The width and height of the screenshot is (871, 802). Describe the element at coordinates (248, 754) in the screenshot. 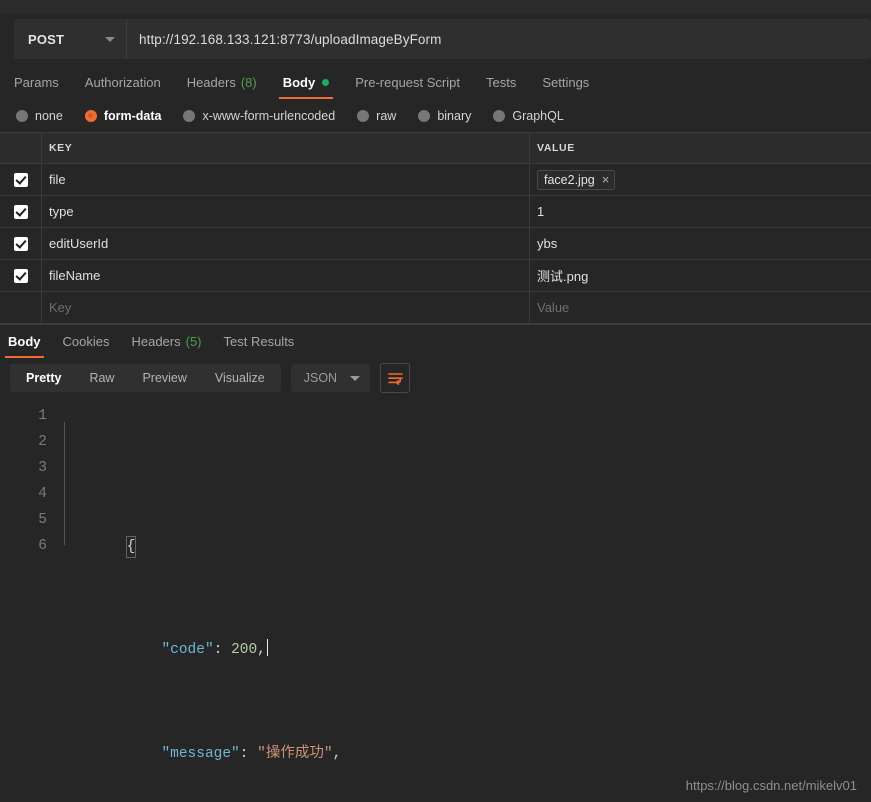

I see `json-colon: :` at that location.